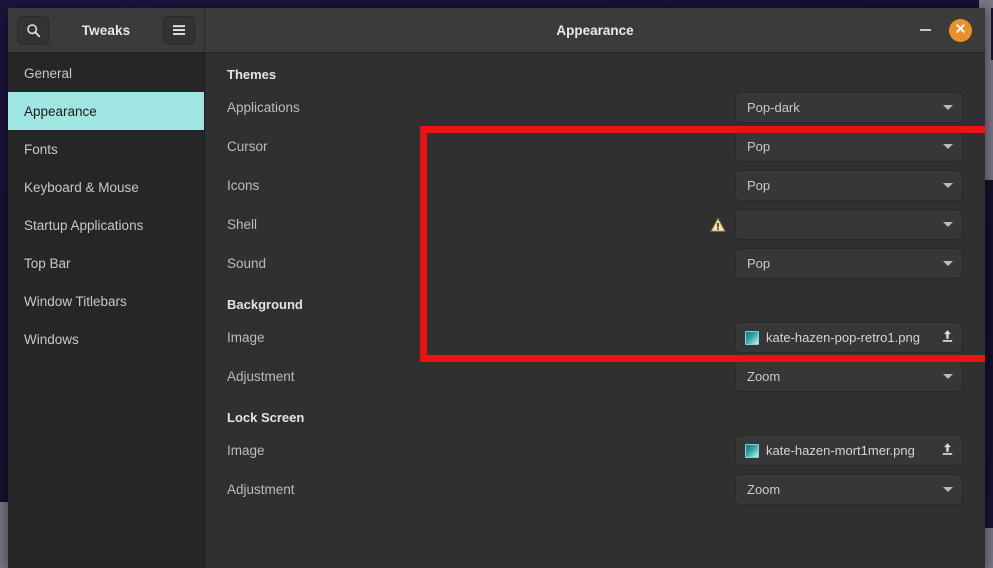  Describe the element at coordinates (243, 185) in the screenshot. I see `row-label: Icons` at that location.